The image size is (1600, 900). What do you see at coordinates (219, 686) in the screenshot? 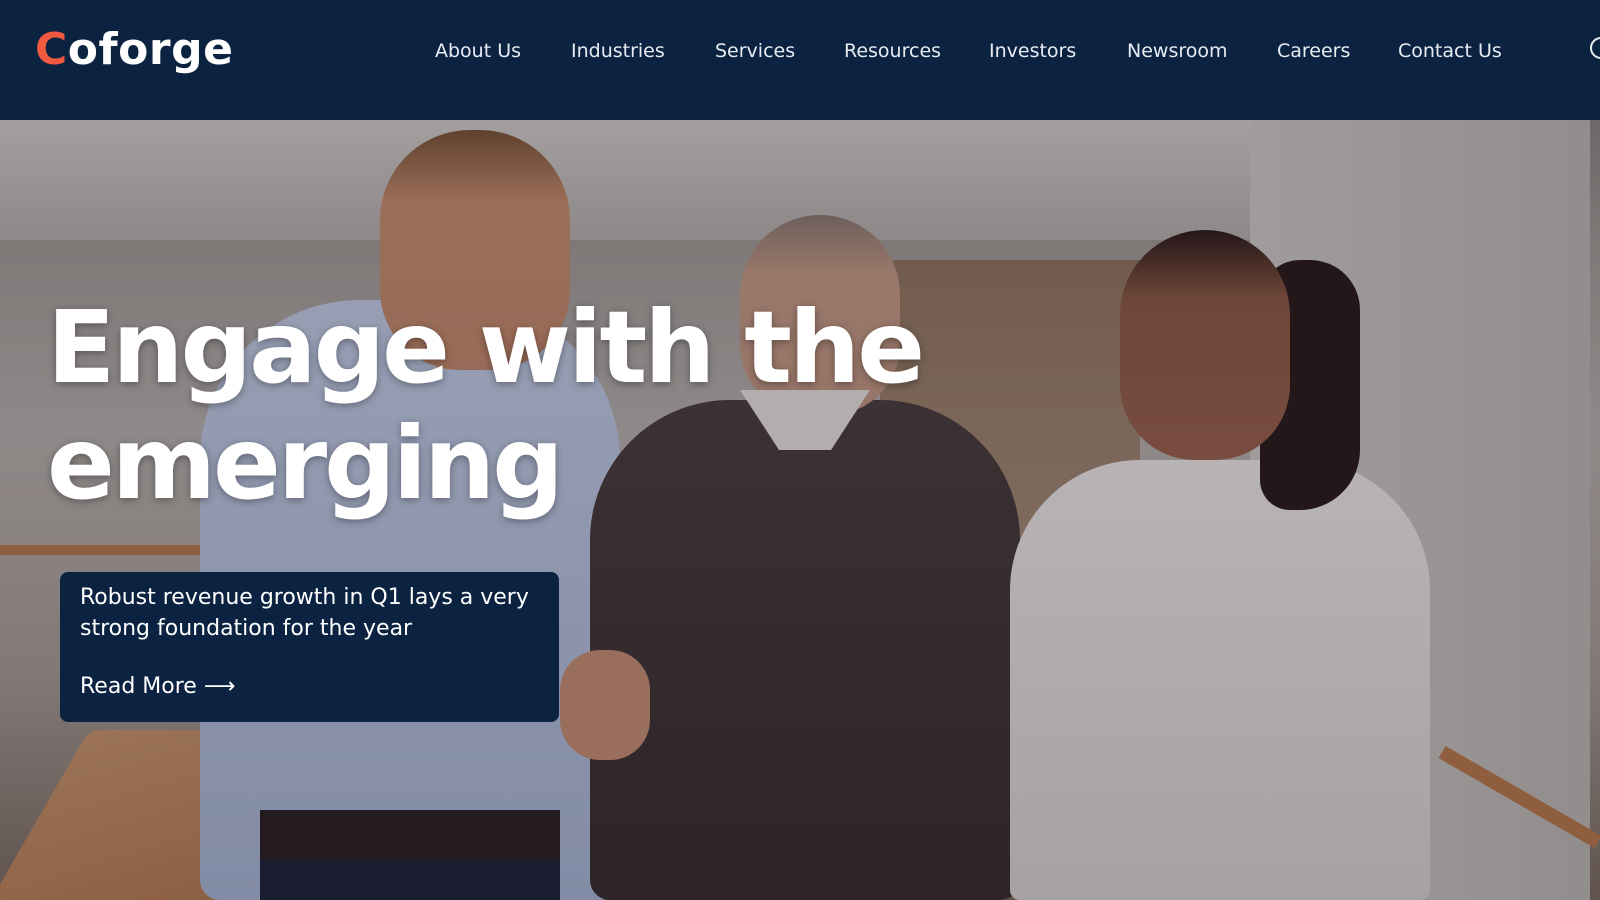
I see `arrow-right-icon: ⟶` at bounding box center [219, 686].